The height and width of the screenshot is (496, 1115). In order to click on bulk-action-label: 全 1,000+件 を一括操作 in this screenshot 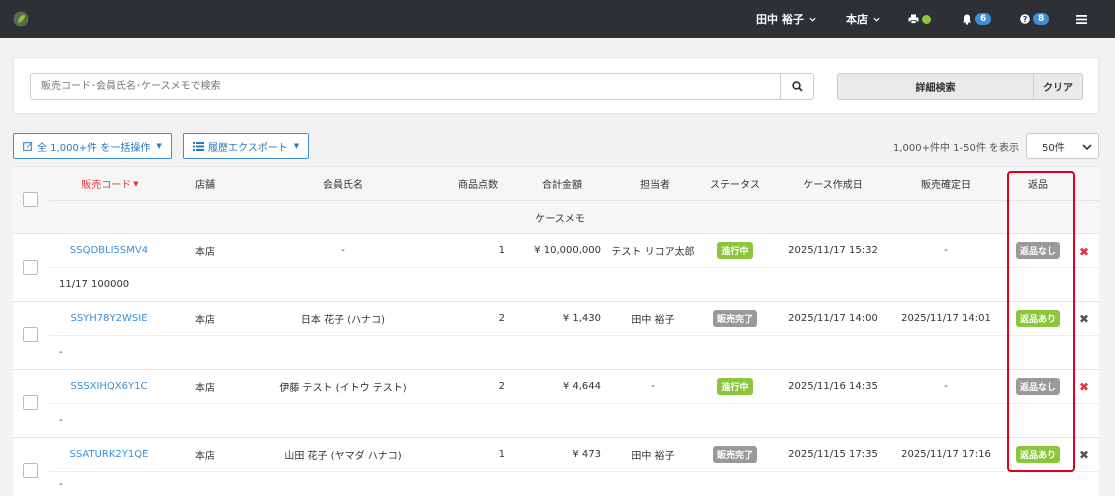, I will do `click(94, 148)`.